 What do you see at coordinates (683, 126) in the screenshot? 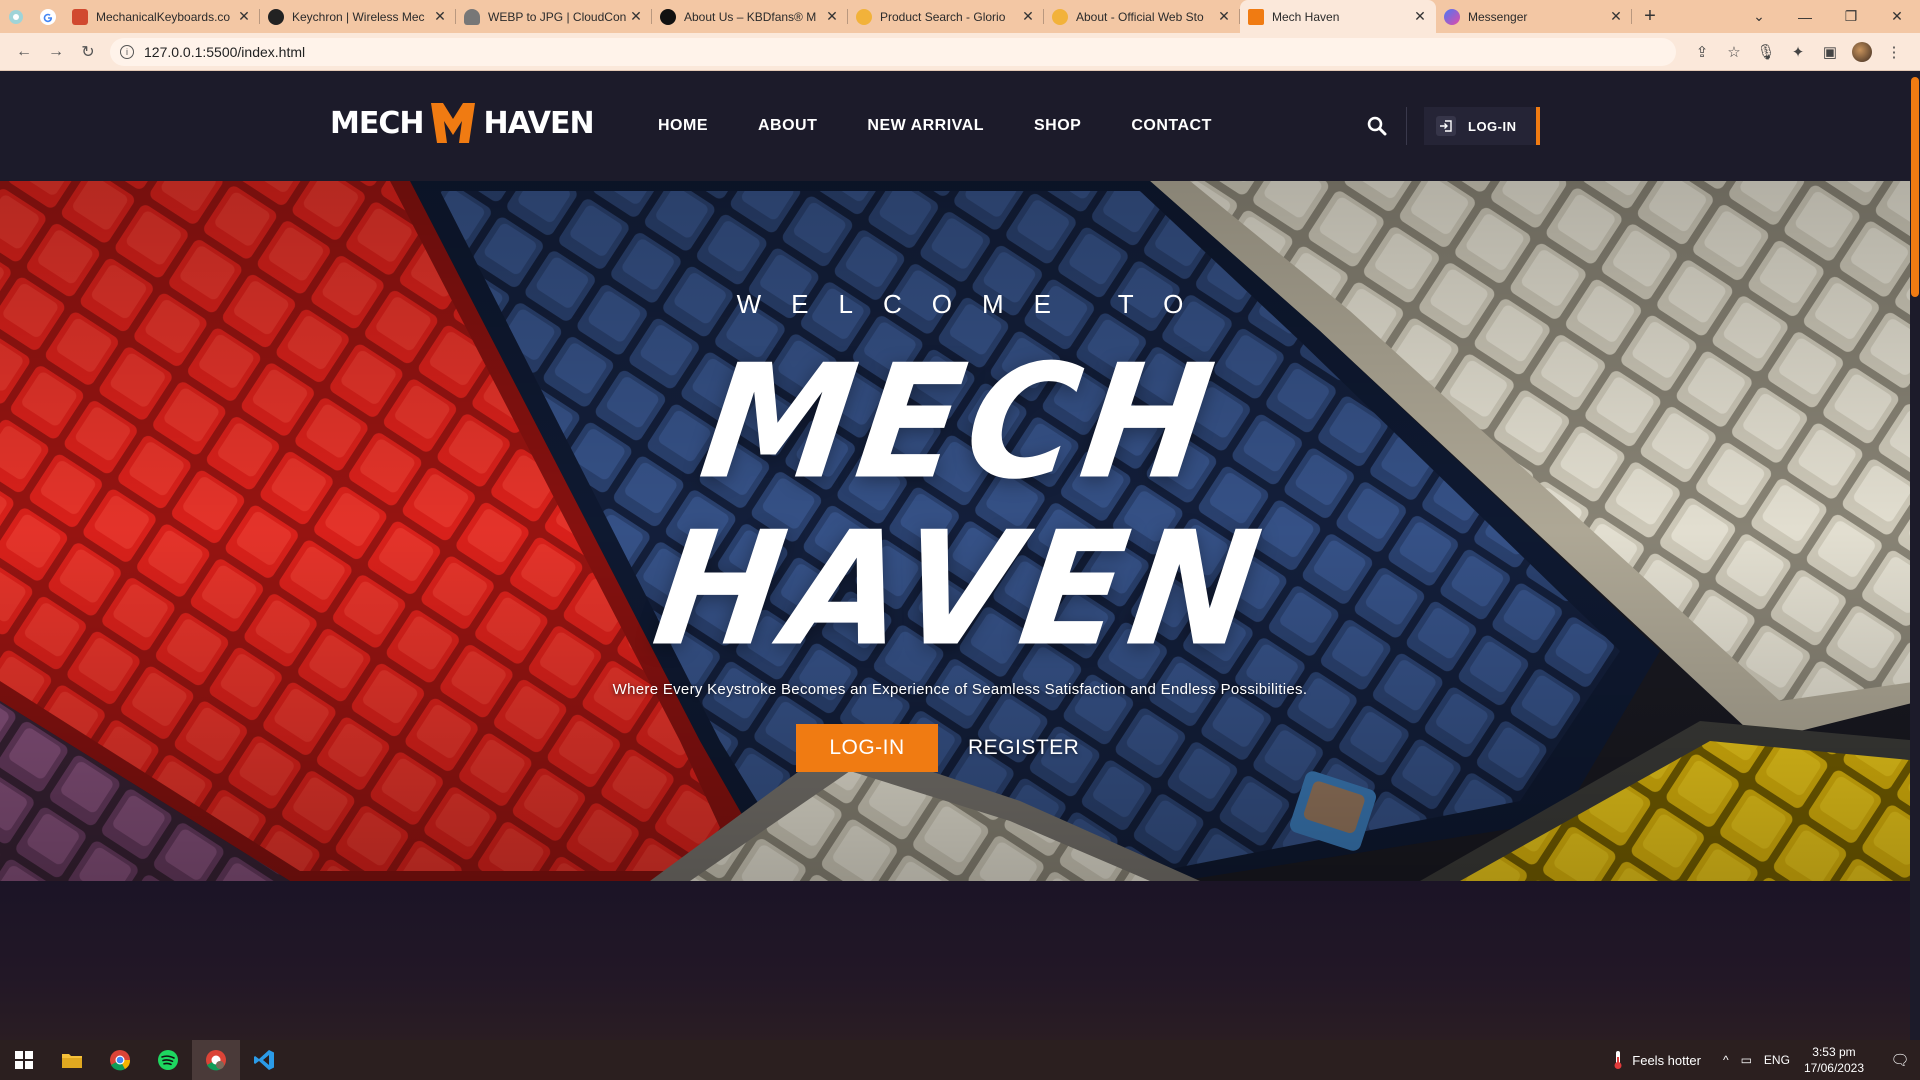
I see `nav-home: HOME` at bounding box center [683, 126].